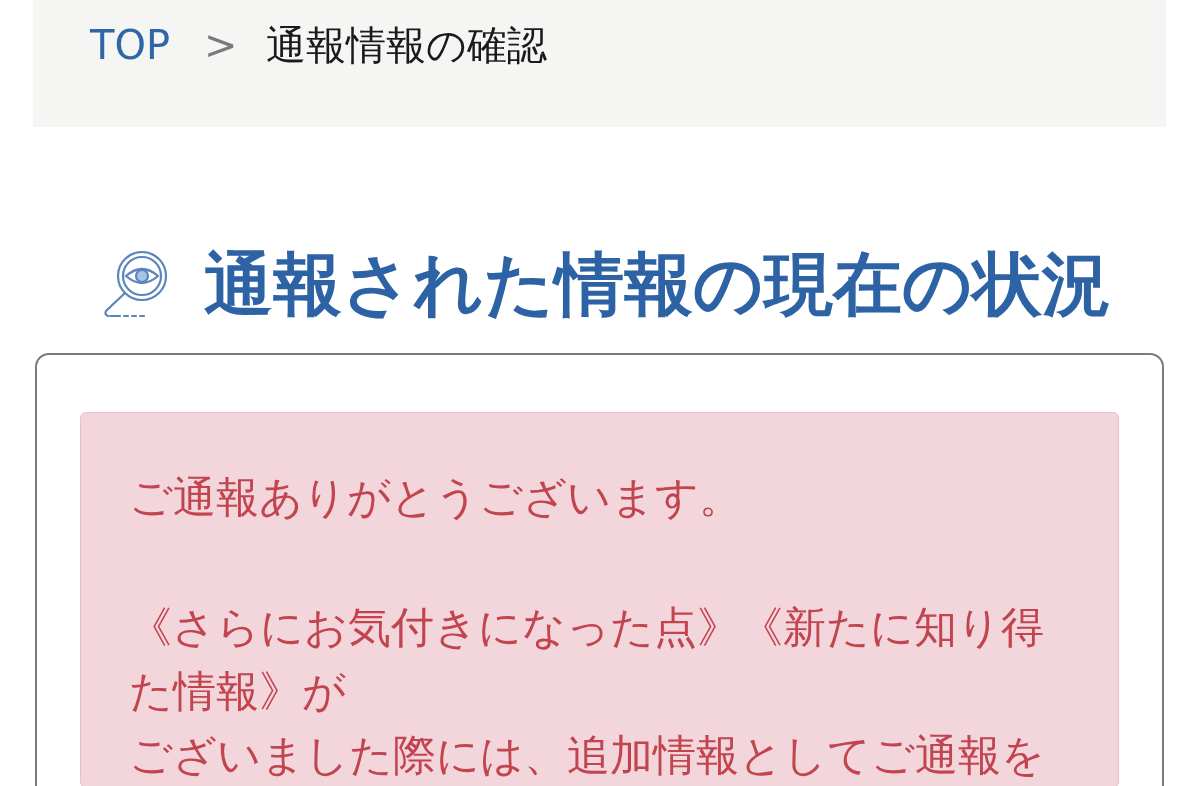 This screenshot has width=1199, height=786. Describe the element at coordinates (130, 45) in the screenshot. I see `breadcrumb-link: TOP` at that location.